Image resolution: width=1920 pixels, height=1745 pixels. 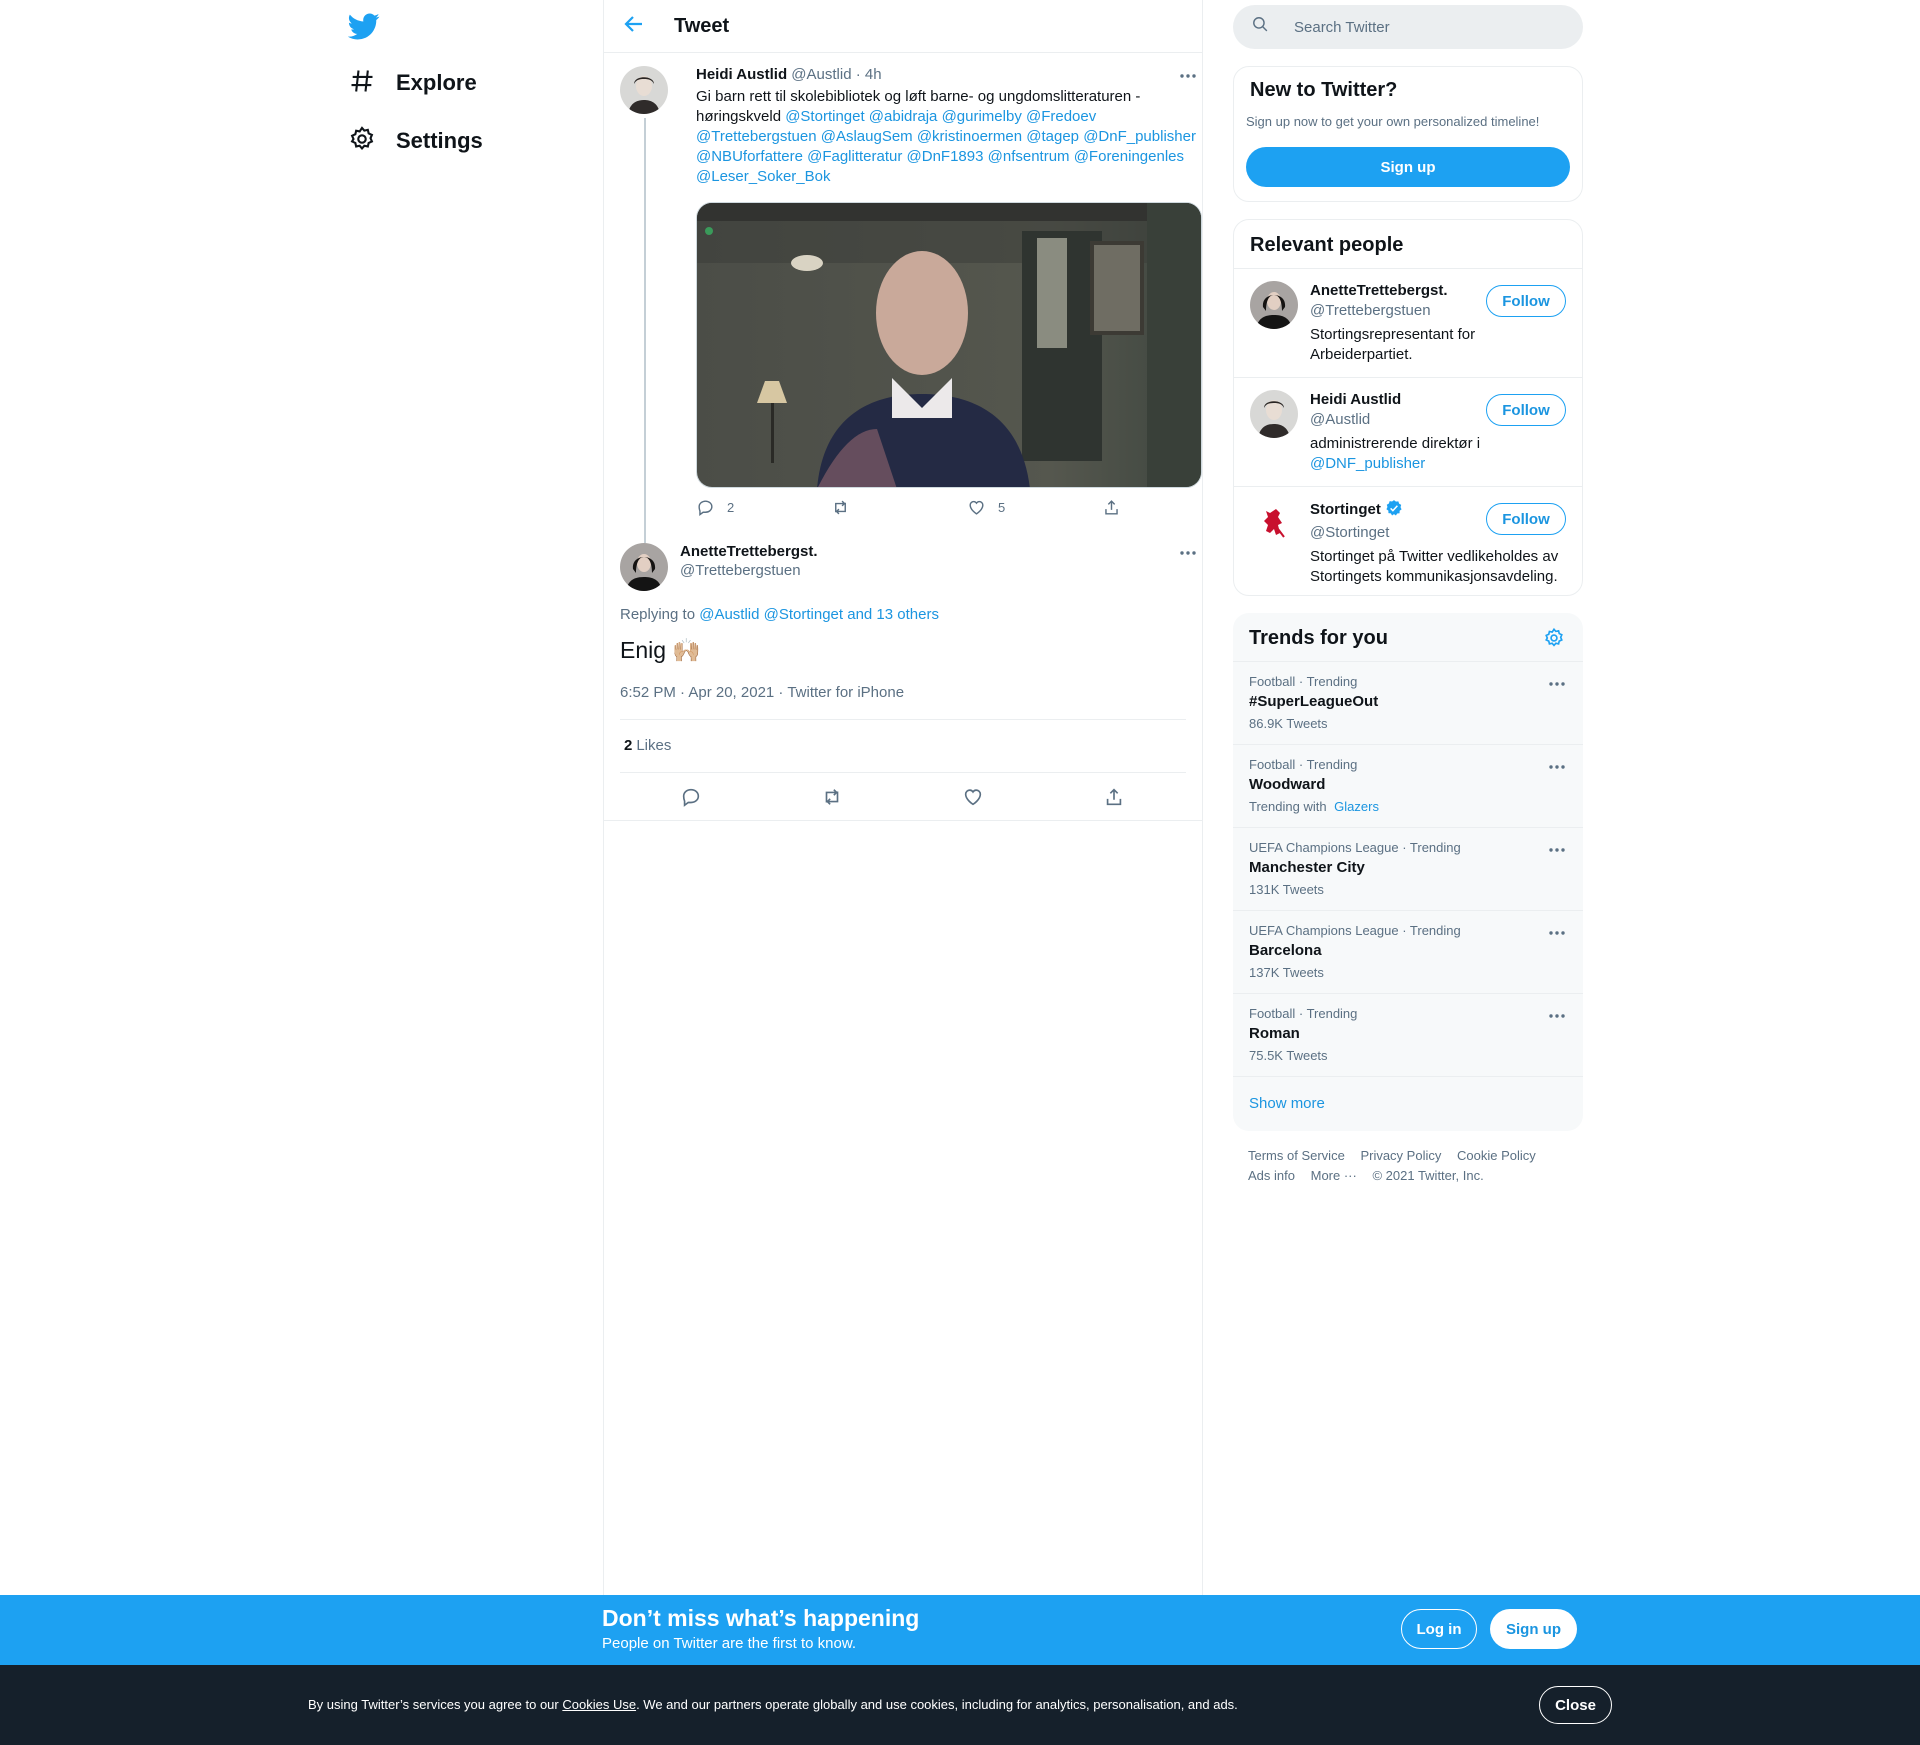 What do you see at coordinates (749, 551) in the screenshot?
I see `author-name: AnetteTrettebergst.` at bounding box center [749, 551].